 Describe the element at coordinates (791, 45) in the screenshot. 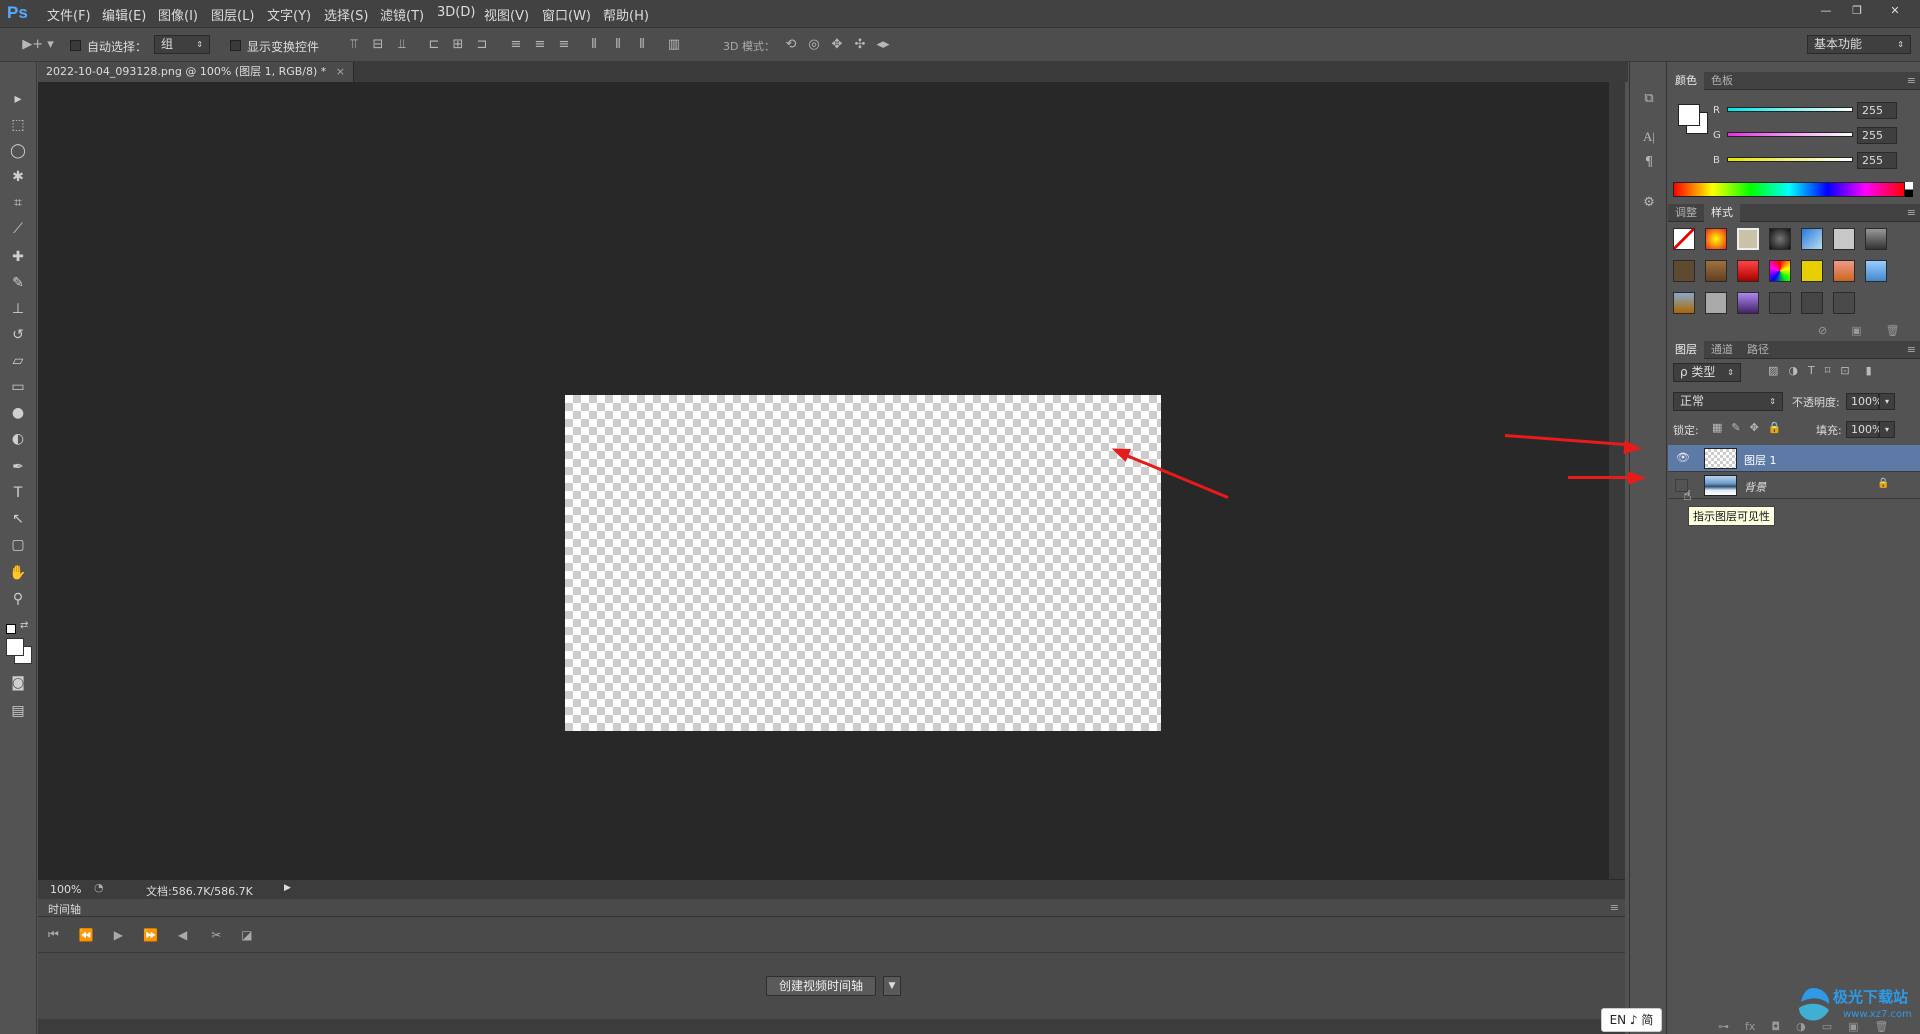

I see `3d-orbit-icon: ⟲` at that location.